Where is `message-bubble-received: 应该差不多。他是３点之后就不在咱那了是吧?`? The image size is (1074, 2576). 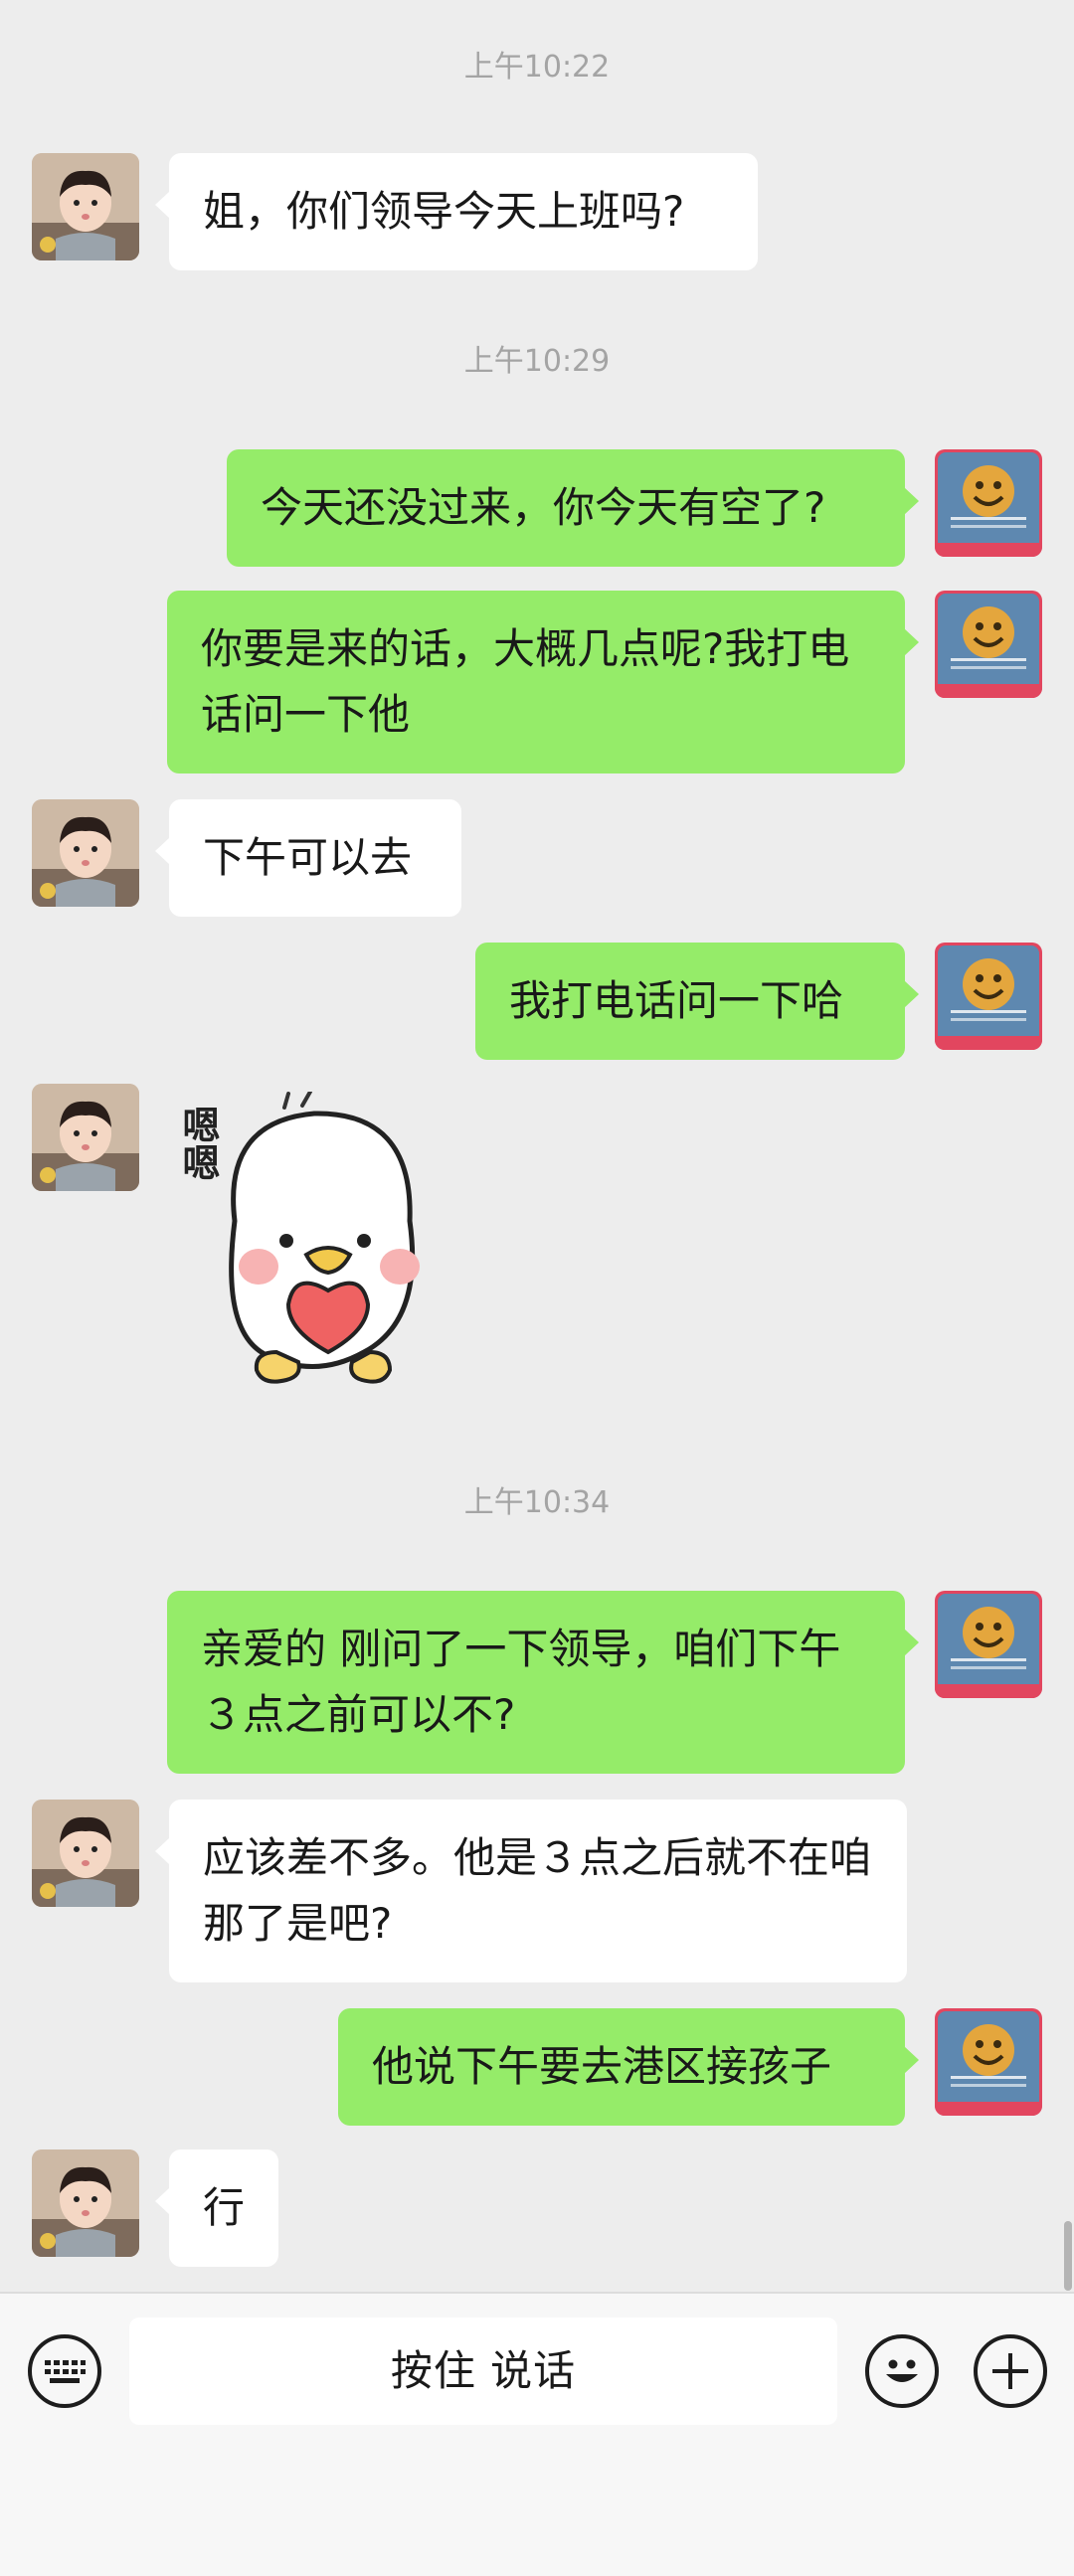 message-bubble-received: 应该差不多。他是３点之后就不在咱那了是吧? is located at coordinates (531, 1891).